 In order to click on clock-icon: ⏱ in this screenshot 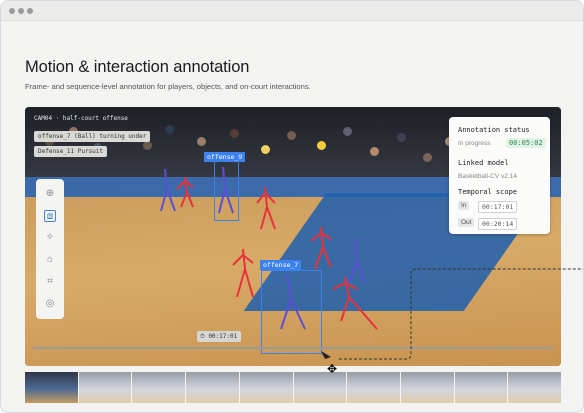, I will do `click(202, 336)`.